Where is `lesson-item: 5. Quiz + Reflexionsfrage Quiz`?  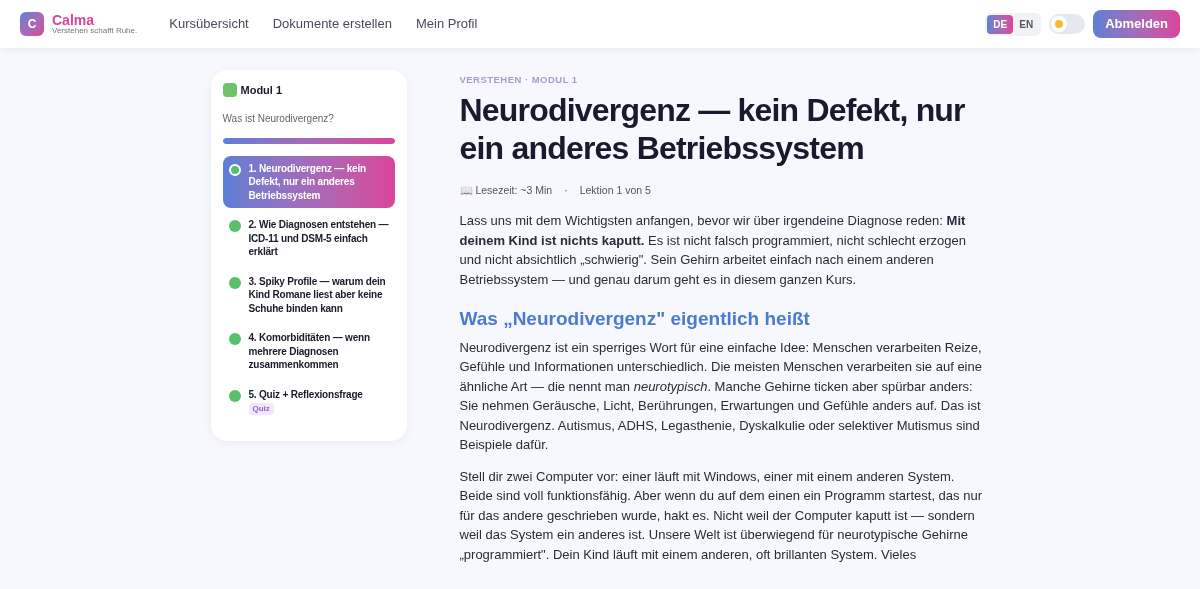
lesson-item: 5. Quiz + Reflexionsfrage Quiz is located at coordinates (308, 401).